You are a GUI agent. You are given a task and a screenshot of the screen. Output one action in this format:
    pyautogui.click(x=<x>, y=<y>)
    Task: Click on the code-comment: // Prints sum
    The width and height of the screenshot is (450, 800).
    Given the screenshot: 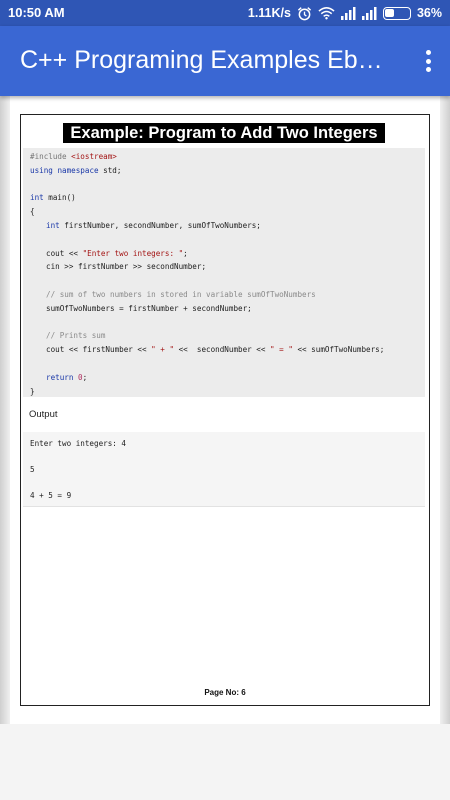 What is the action you would take?
    pyautogui.click(x=76, y=336)
    